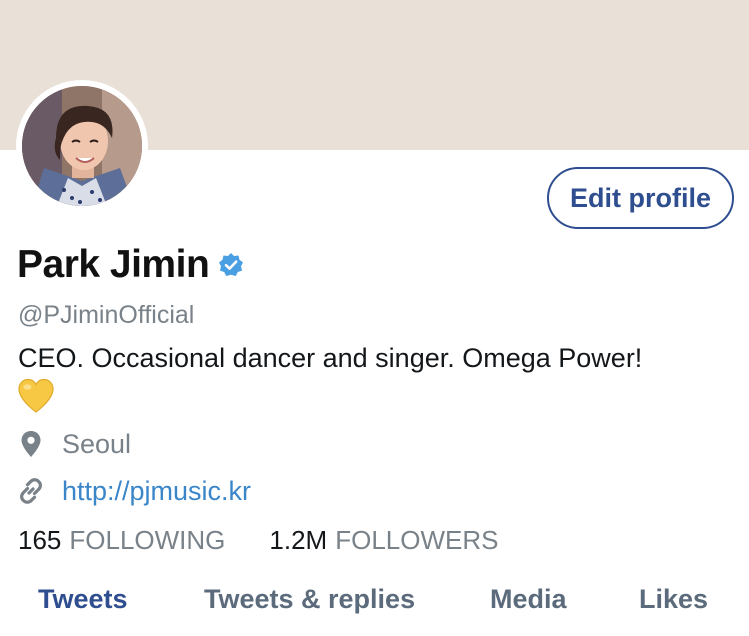  Describe the element at coordinates (31, 491) in the screenshot. I see `link-icon` at that location.